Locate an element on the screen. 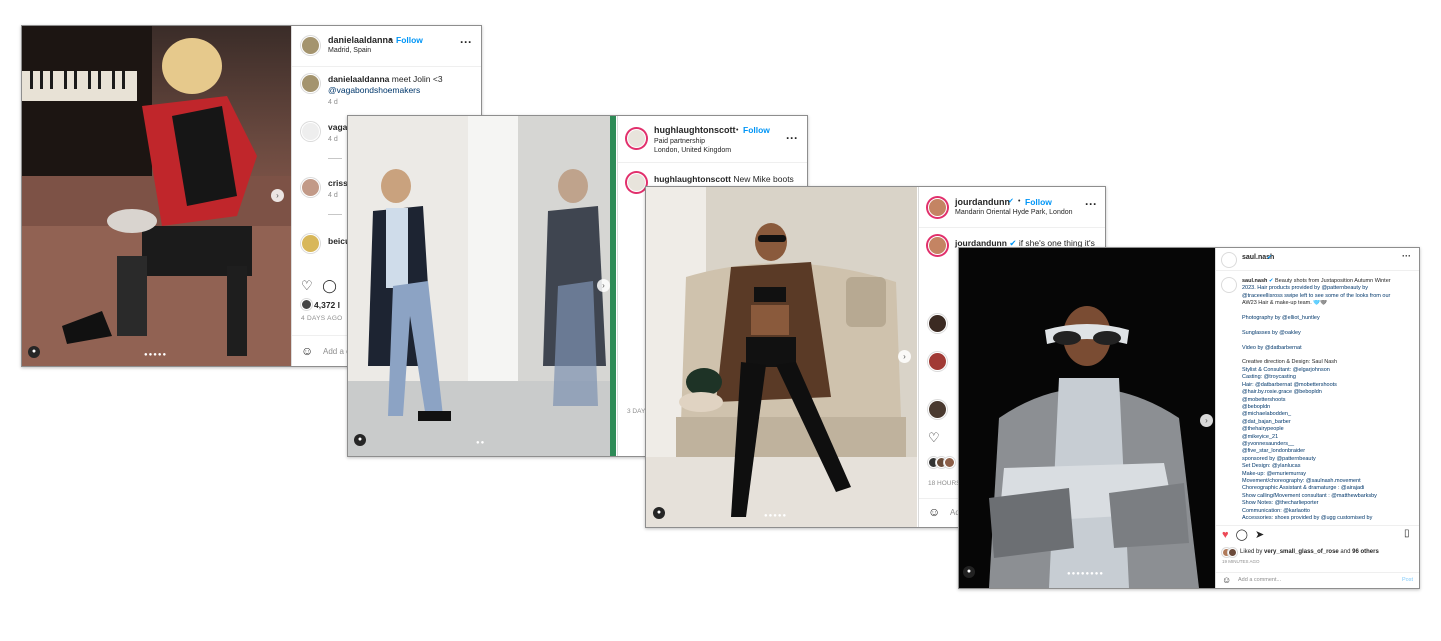 Image resolution: width=1441 pixels, height=641 pixels. post-photo: › ● ●● is located at coordinates (482, 286).